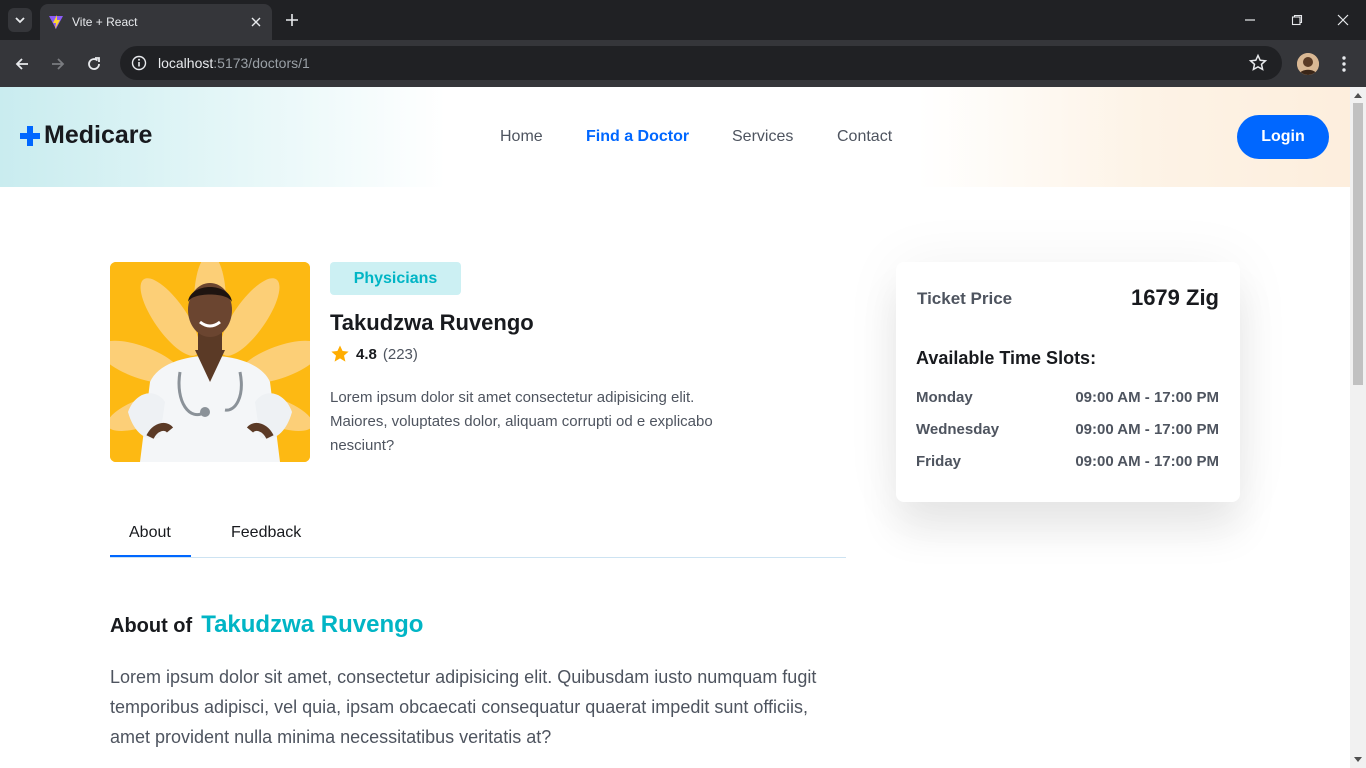 Image resolution: width=1366 pixels, height=768 pixels. I want to click on rating-count: (223), so click(400, 354).